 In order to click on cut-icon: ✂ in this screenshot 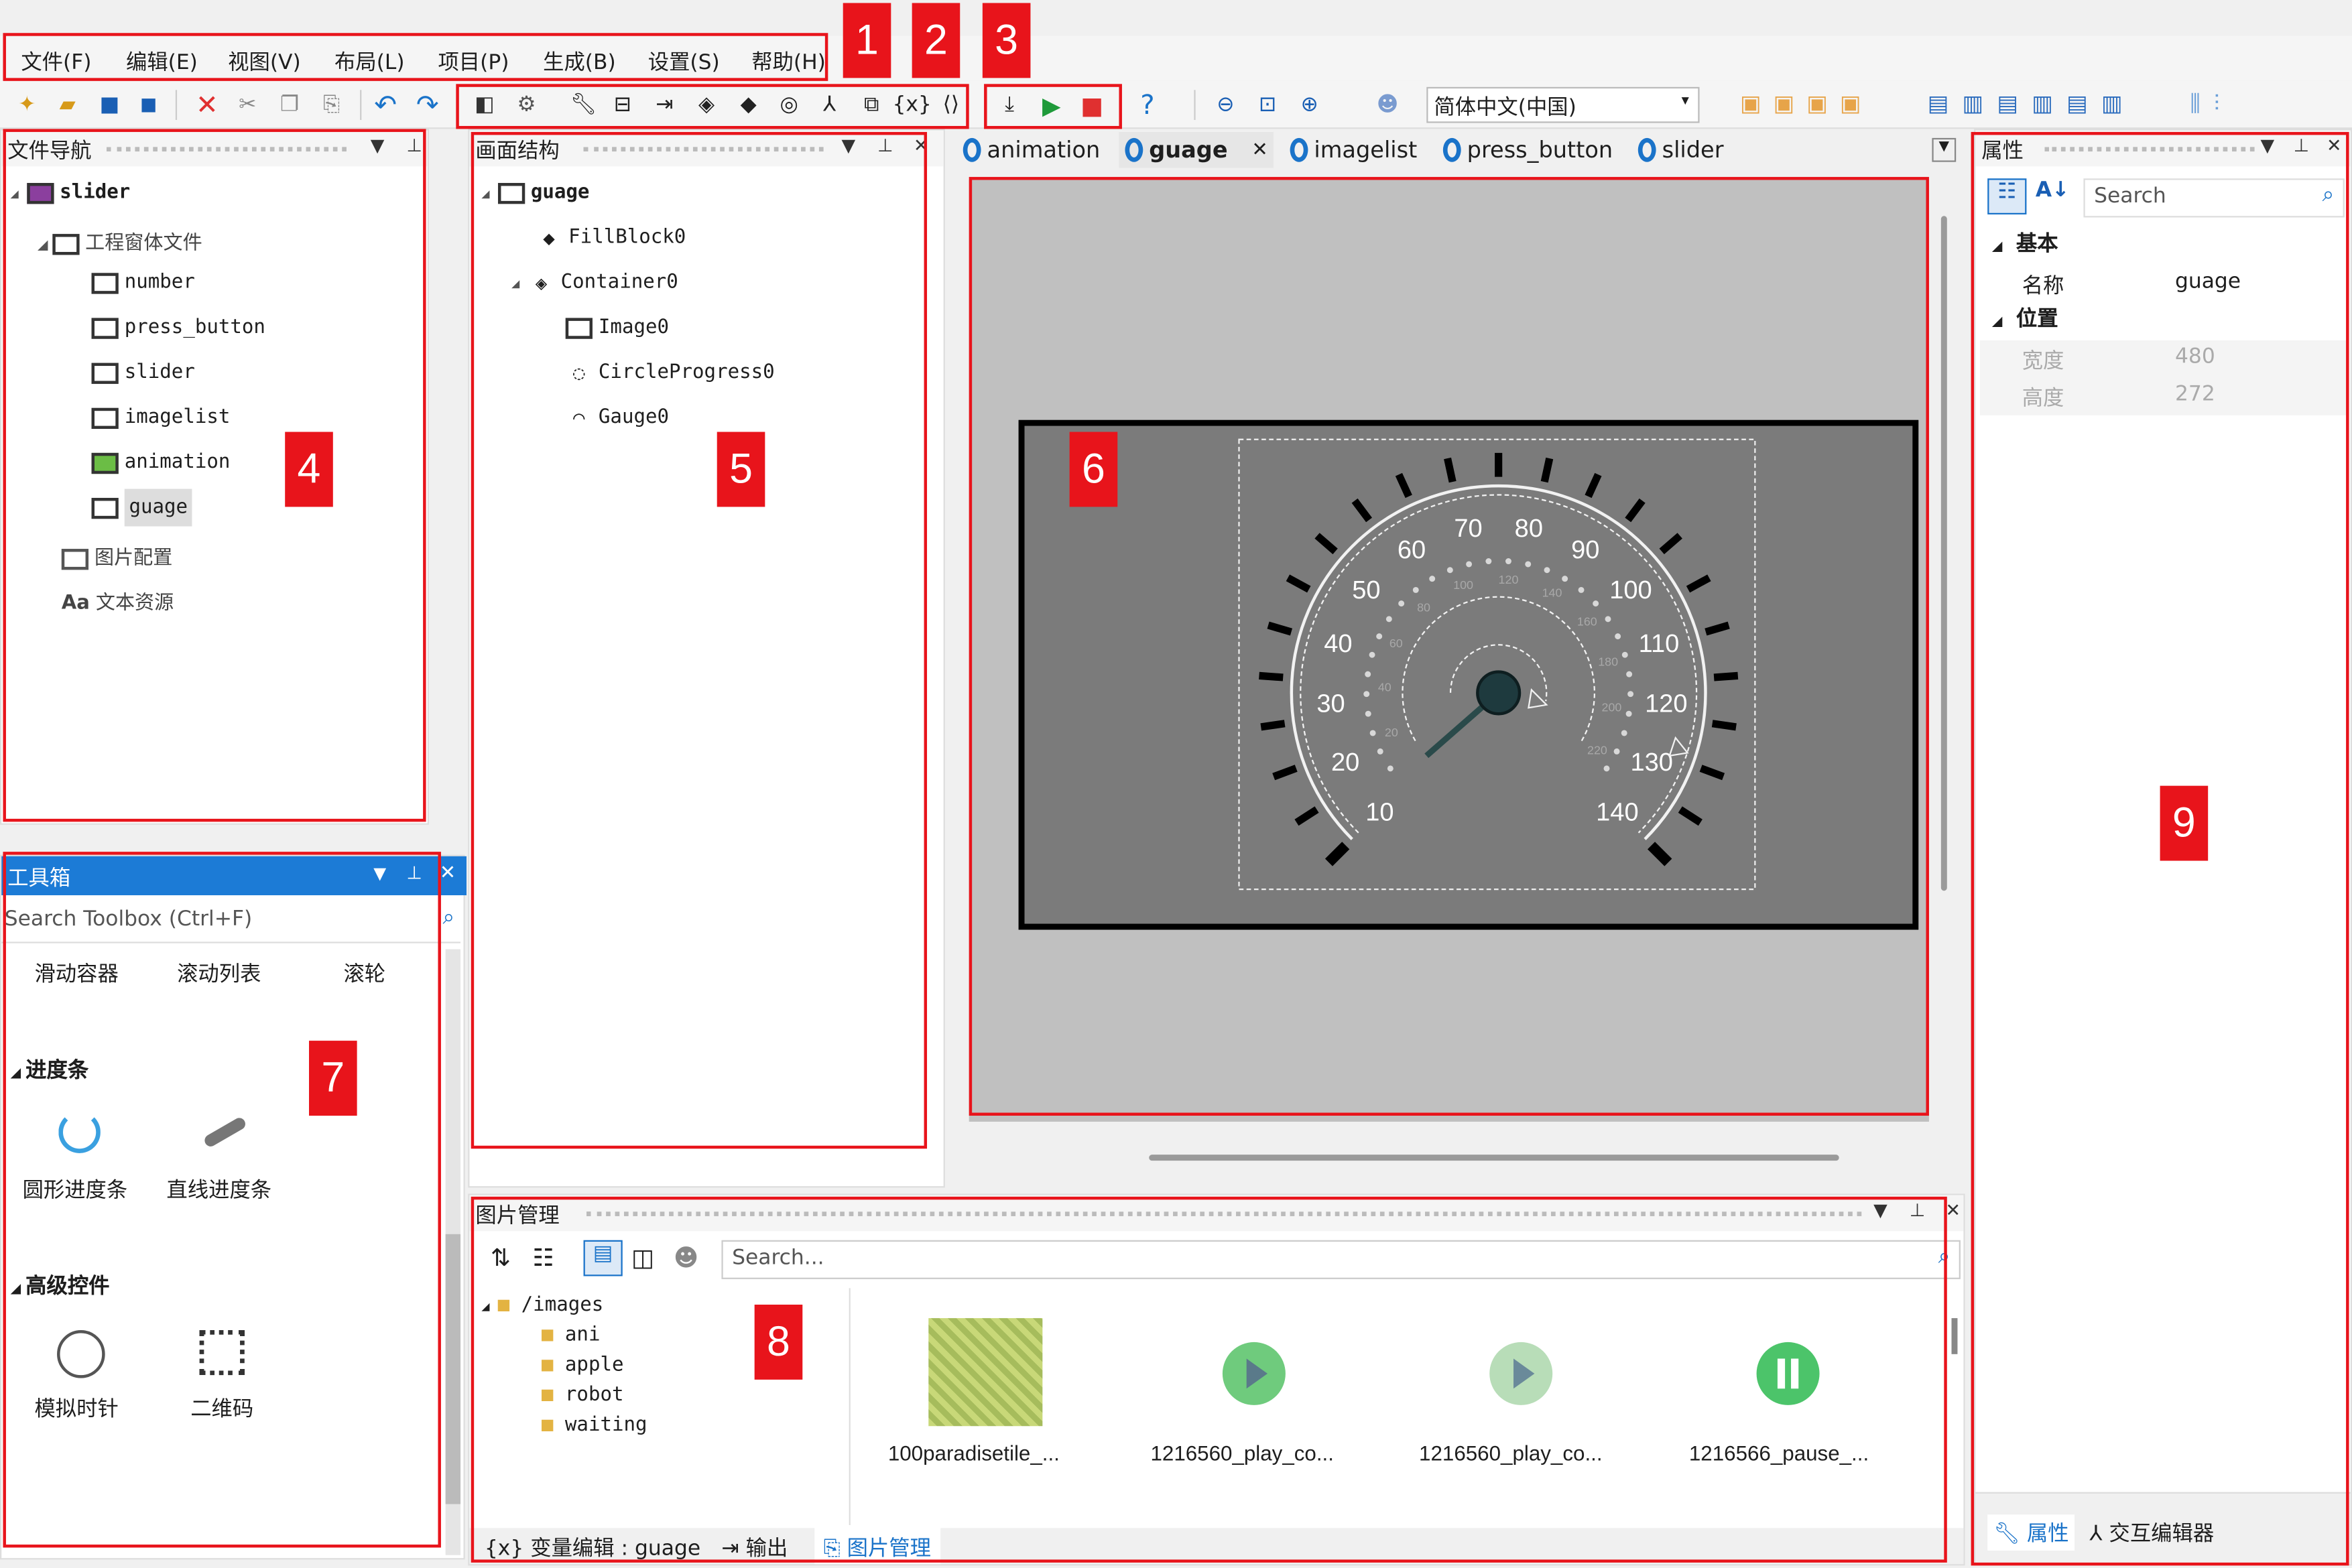, I will do `click(247, 104)`.